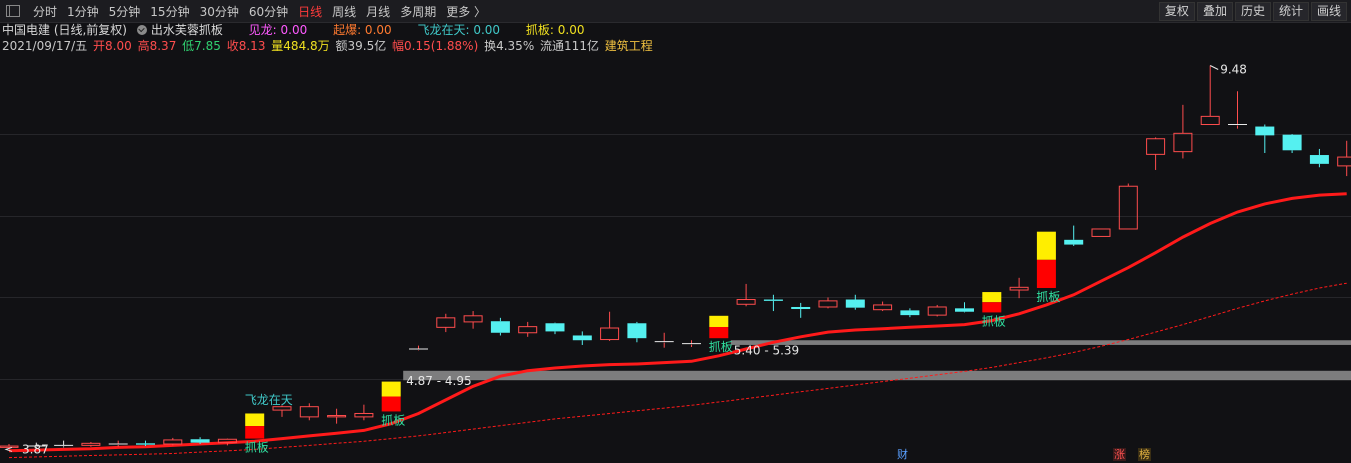 The image size is (1351, 463). I want to click on period-tab: 1分钟, so click(83, 11).